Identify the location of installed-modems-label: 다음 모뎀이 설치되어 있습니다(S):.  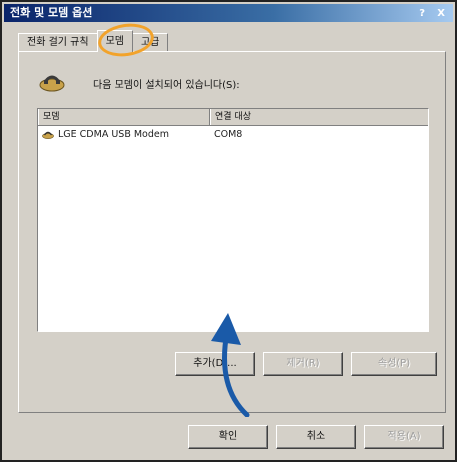
(166, 85).